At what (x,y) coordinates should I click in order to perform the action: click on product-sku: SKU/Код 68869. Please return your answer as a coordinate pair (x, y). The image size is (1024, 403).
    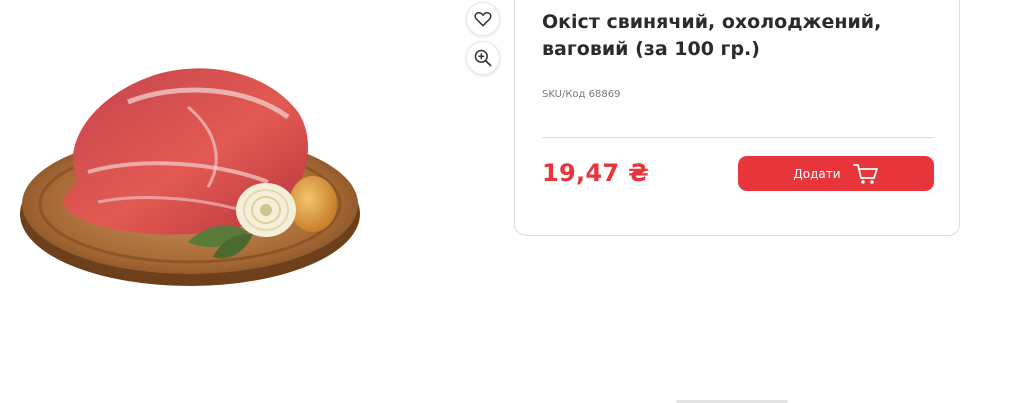
    Looking at the image, I should click on (581, 94).